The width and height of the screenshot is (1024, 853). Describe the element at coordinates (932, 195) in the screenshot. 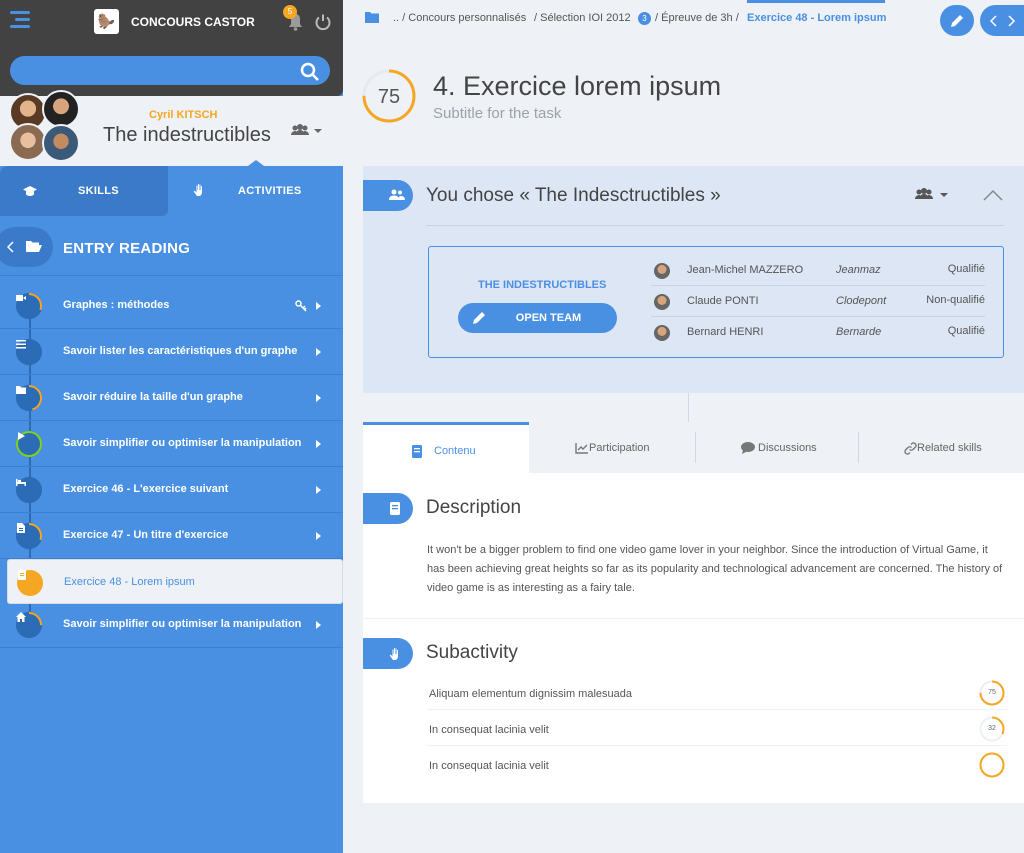

I see `group-selector-icon` at that location.